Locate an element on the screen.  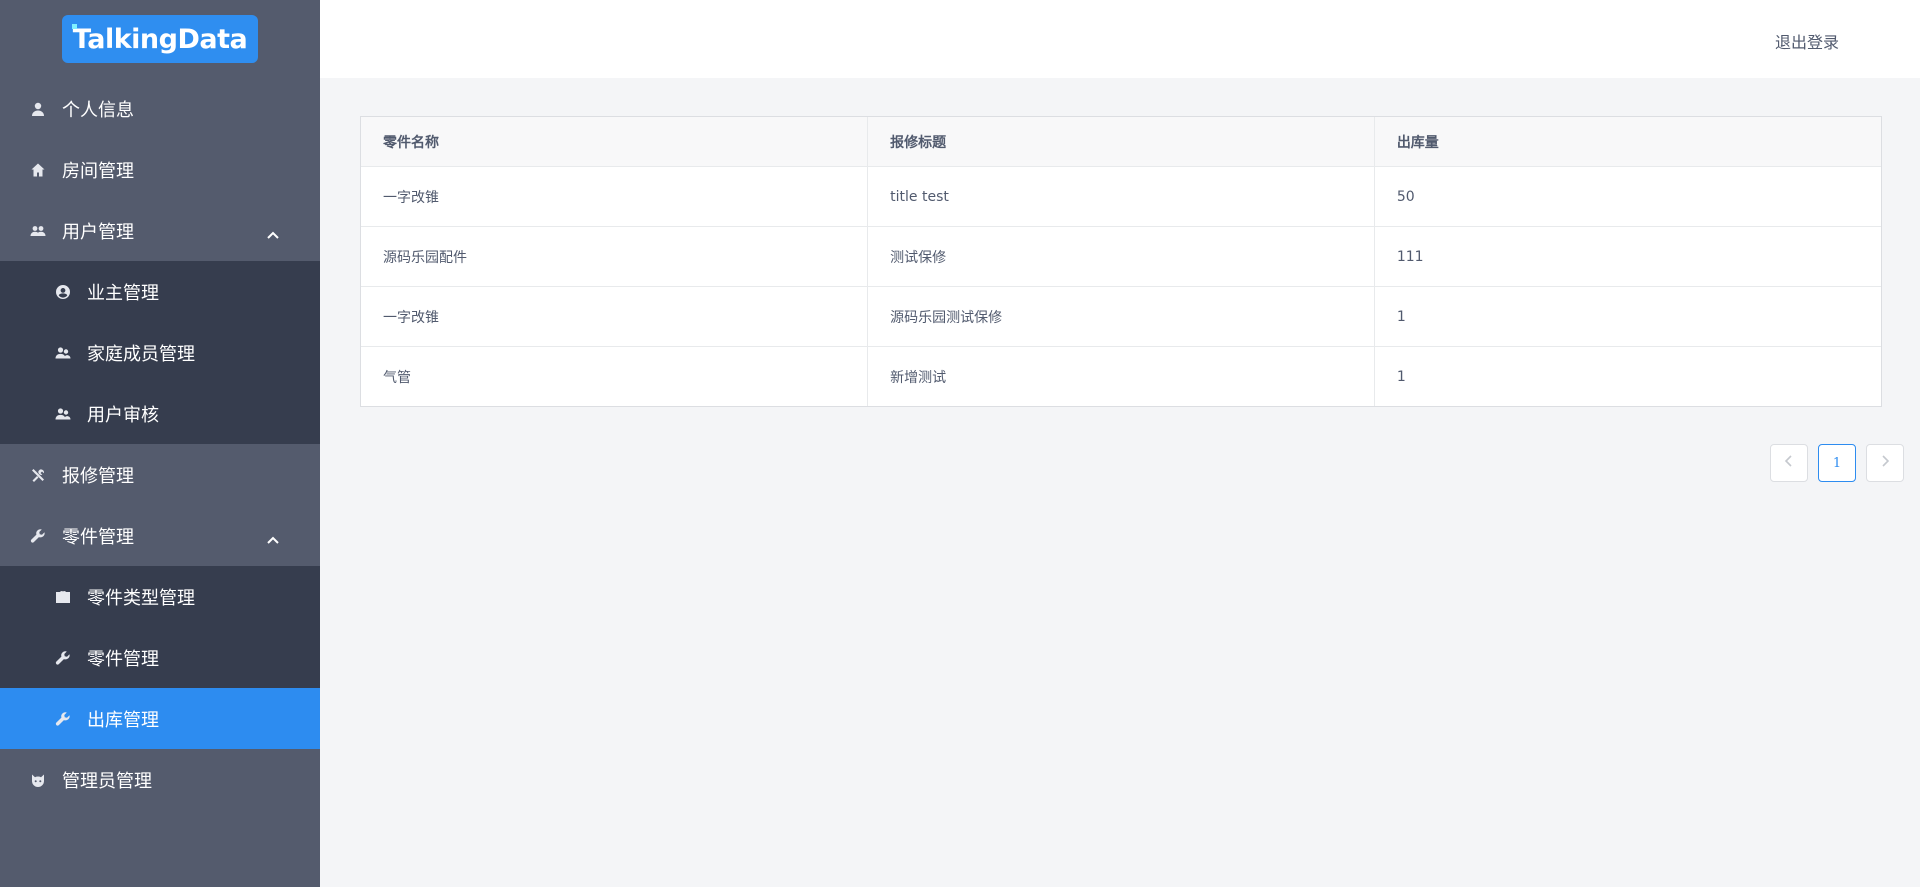
table-row: 源码乐园配件 测试保修 111 is located at coordinates (1121, 256).